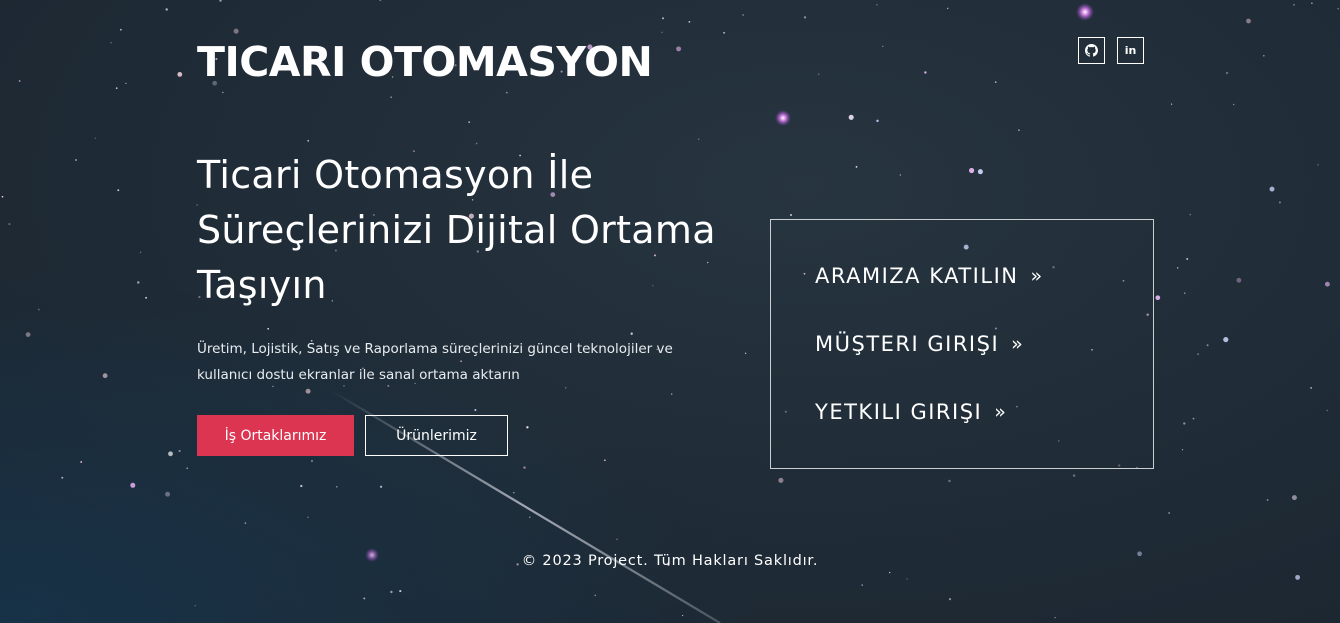 This screenshot has height=623, width=1340. I want to click on products-button: Ürünlerimiz, so click(436, 435).